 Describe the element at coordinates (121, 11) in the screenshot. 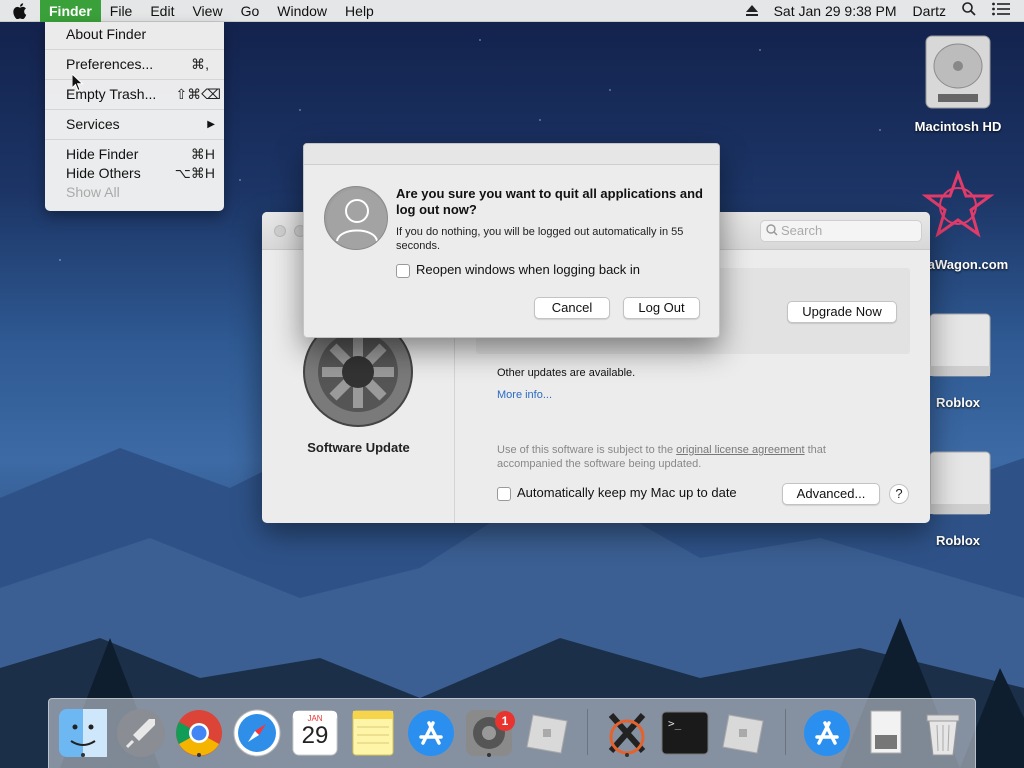

I see `menu-file: File` at that location.